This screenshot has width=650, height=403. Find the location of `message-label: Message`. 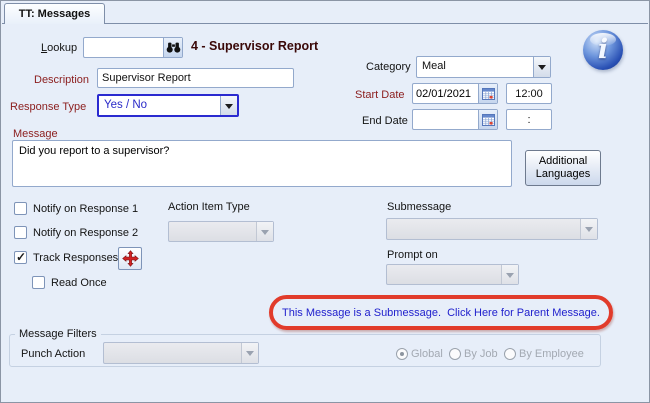

message-label: Message is located at coordinates (35, 134).